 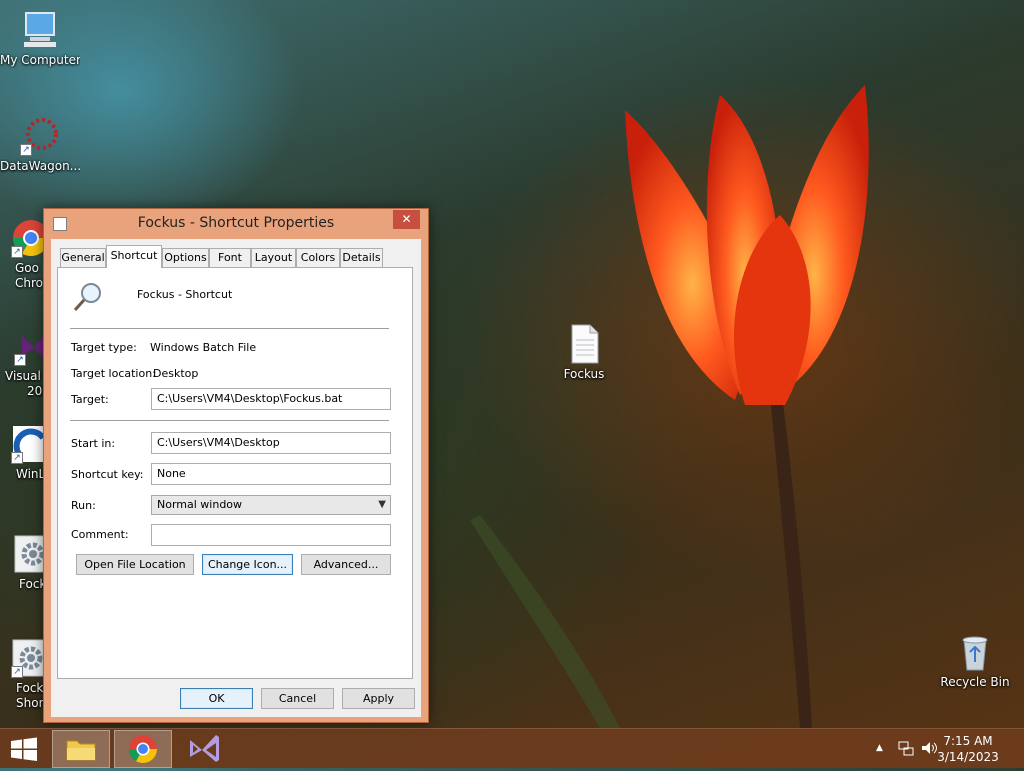 What do you see at coordinates (203, 347) in the screenshot?
I see `target-type-value: Windows Batch File` at bounding box center [203, 347].